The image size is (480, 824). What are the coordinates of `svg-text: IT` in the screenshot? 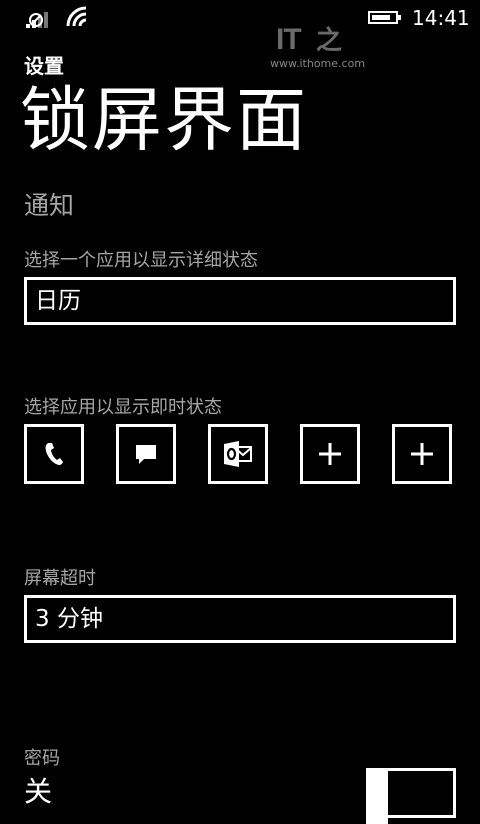 It's located at (288, 38).